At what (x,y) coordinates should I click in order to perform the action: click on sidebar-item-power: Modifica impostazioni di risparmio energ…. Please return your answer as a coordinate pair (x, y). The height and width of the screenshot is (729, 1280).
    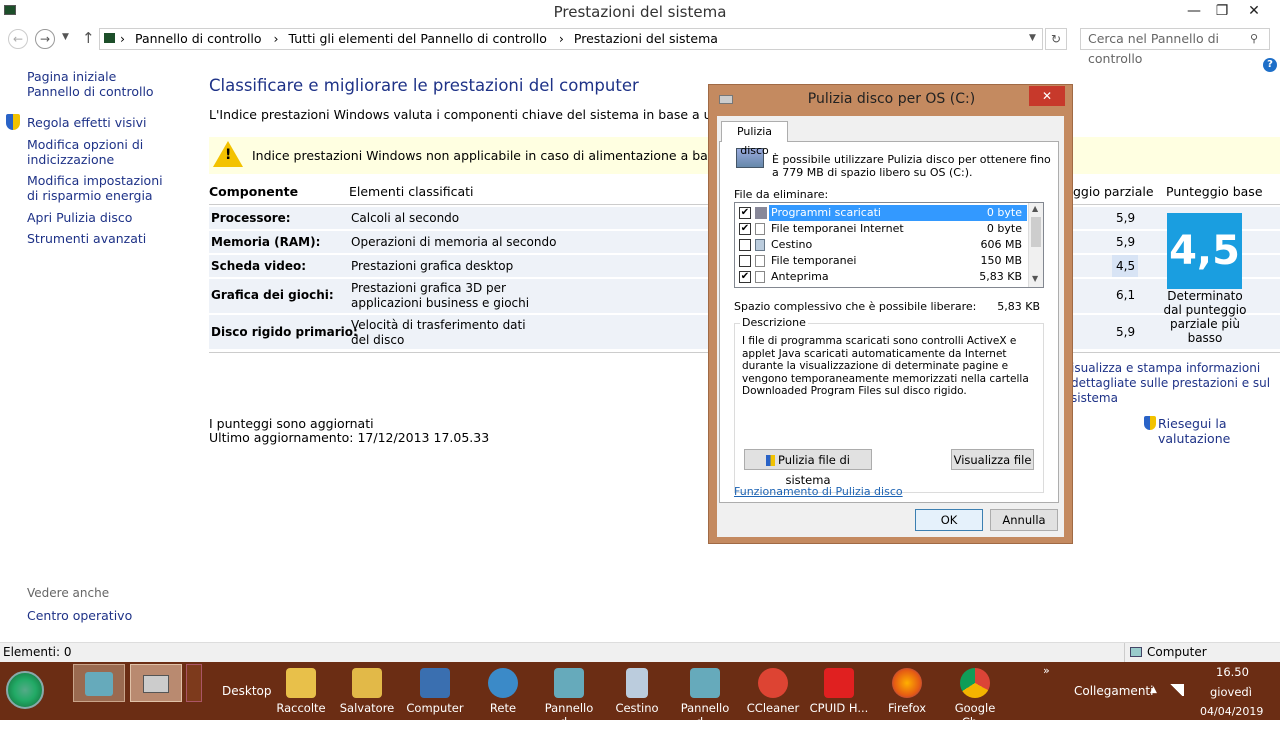
    Looking at the image, I should click on (102, 188).